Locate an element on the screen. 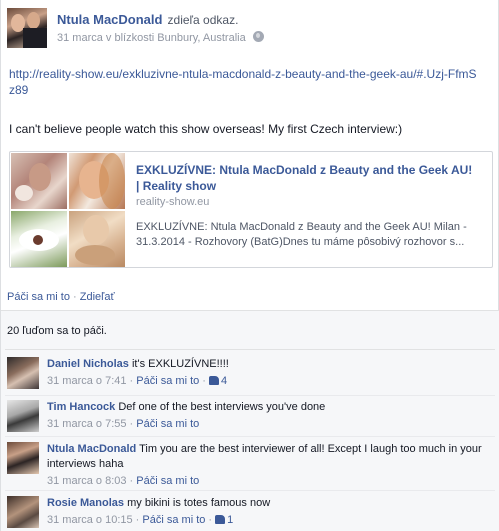 Image resolution: width=499 pixels, height=531 pixels. comment-like-count: 4 is located at coordinates (218, 381).